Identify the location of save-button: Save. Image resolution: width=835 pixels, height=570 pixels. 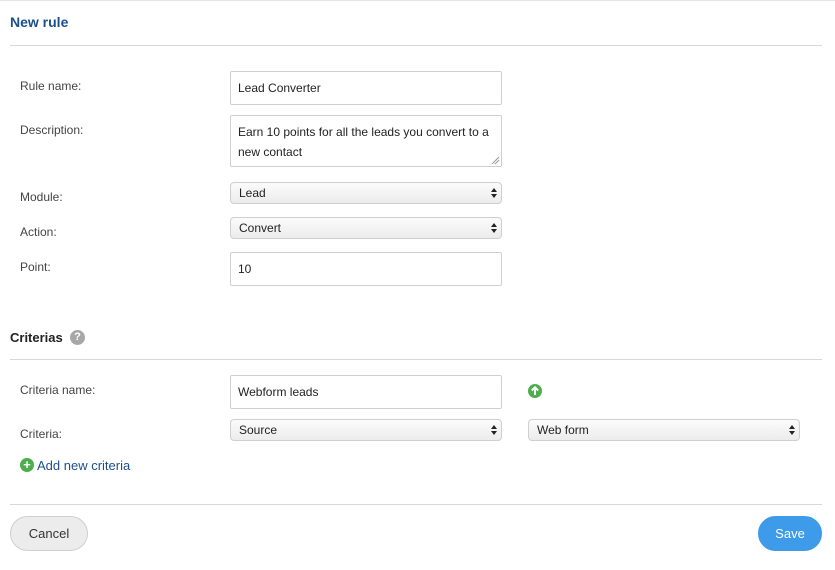
(790, 533).